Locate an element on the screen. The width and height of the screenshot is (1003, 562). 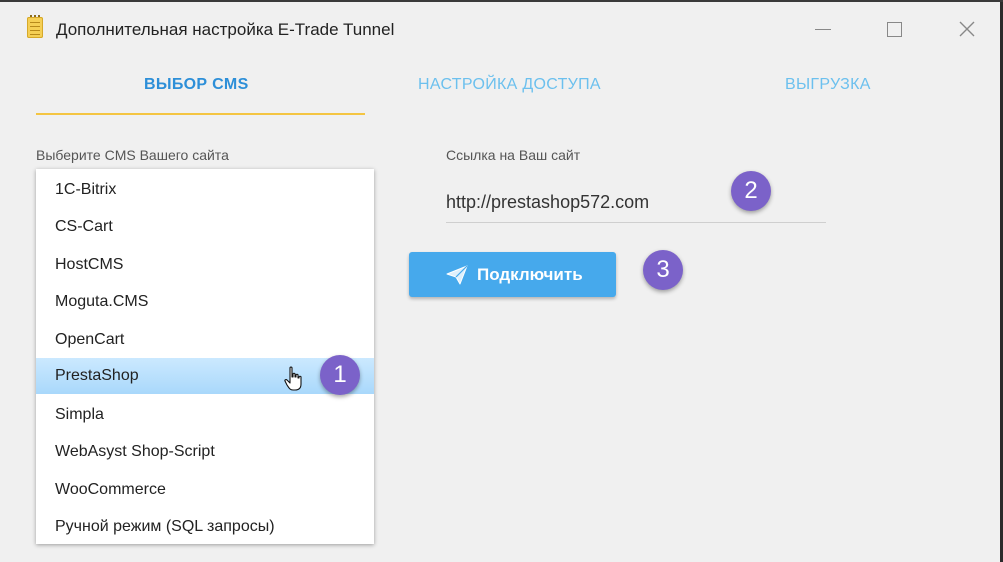
site-url-label: Ссылка на Ваш сайт is located at coordinates (513, 155).